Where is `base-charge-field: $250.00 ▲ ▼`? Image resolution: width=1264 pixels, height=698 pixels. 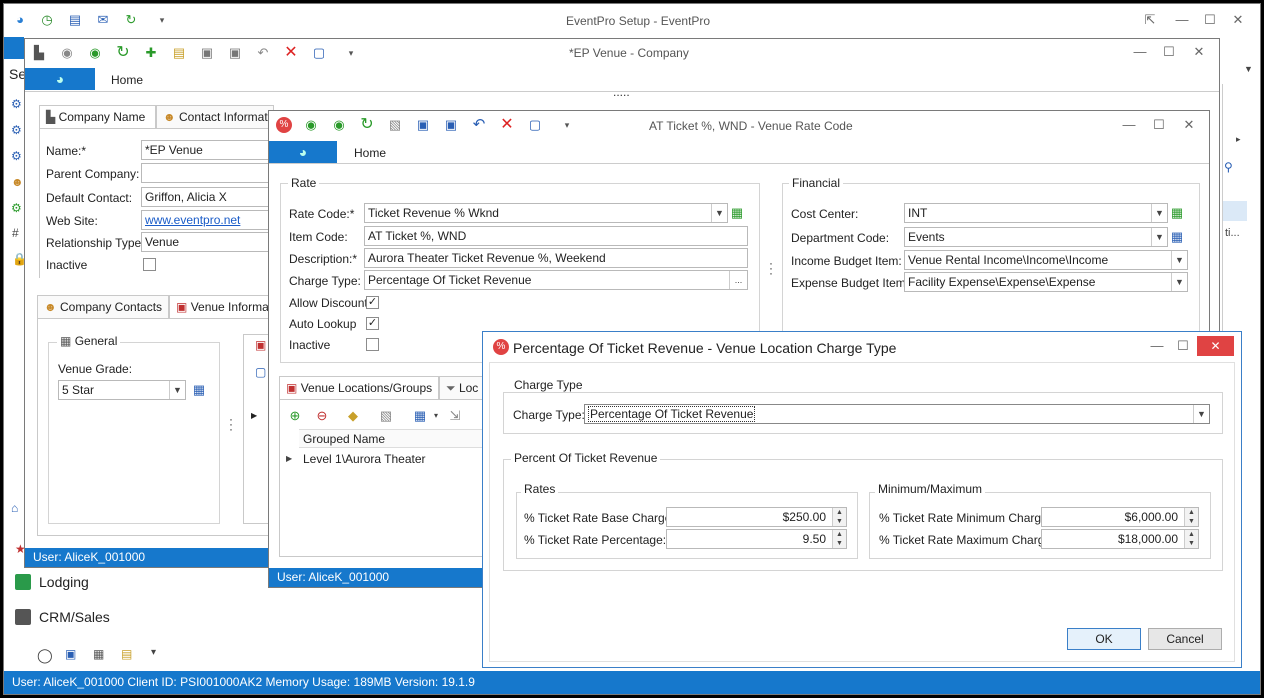
base-charge-field: $250.00 ▲ ▼ is located at coordinates (756, 517).